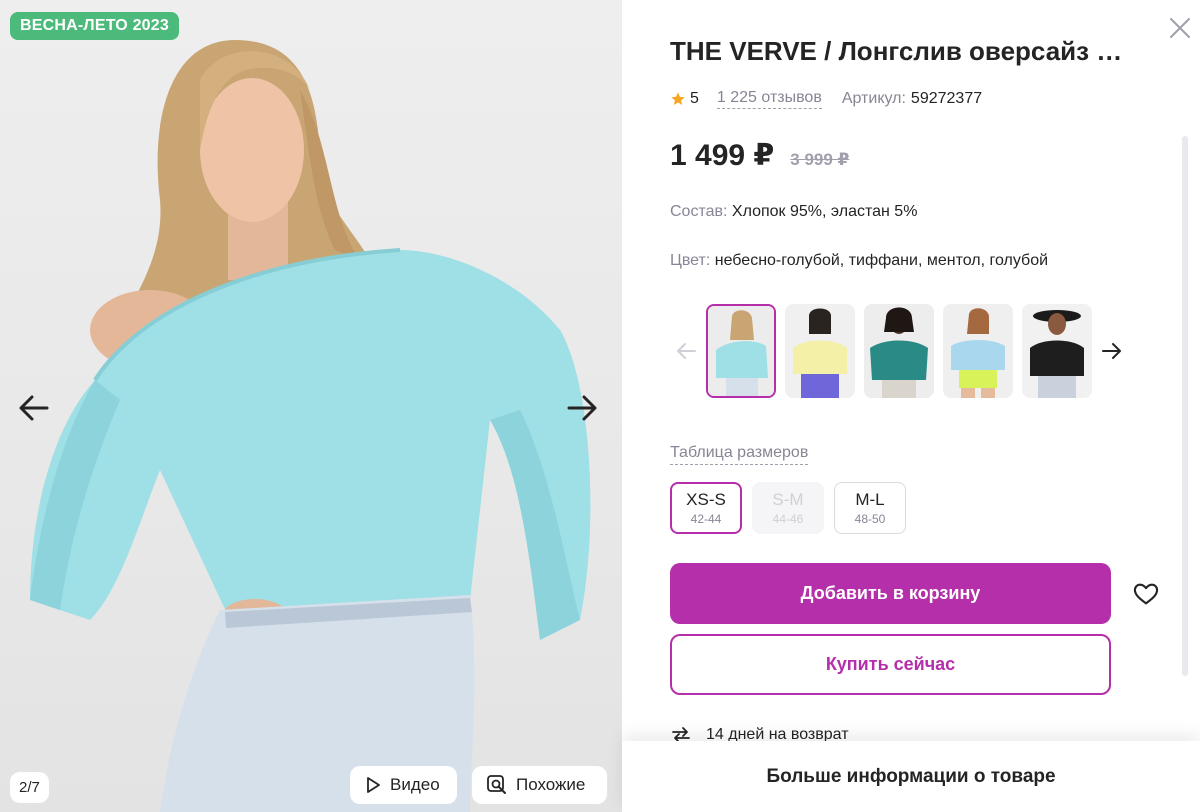 This screenshot has height=812, width=1200. Describe the element at coordinates (739, 454) in the screenshot. I see `size-table-link: Таблица размеров` at that location.